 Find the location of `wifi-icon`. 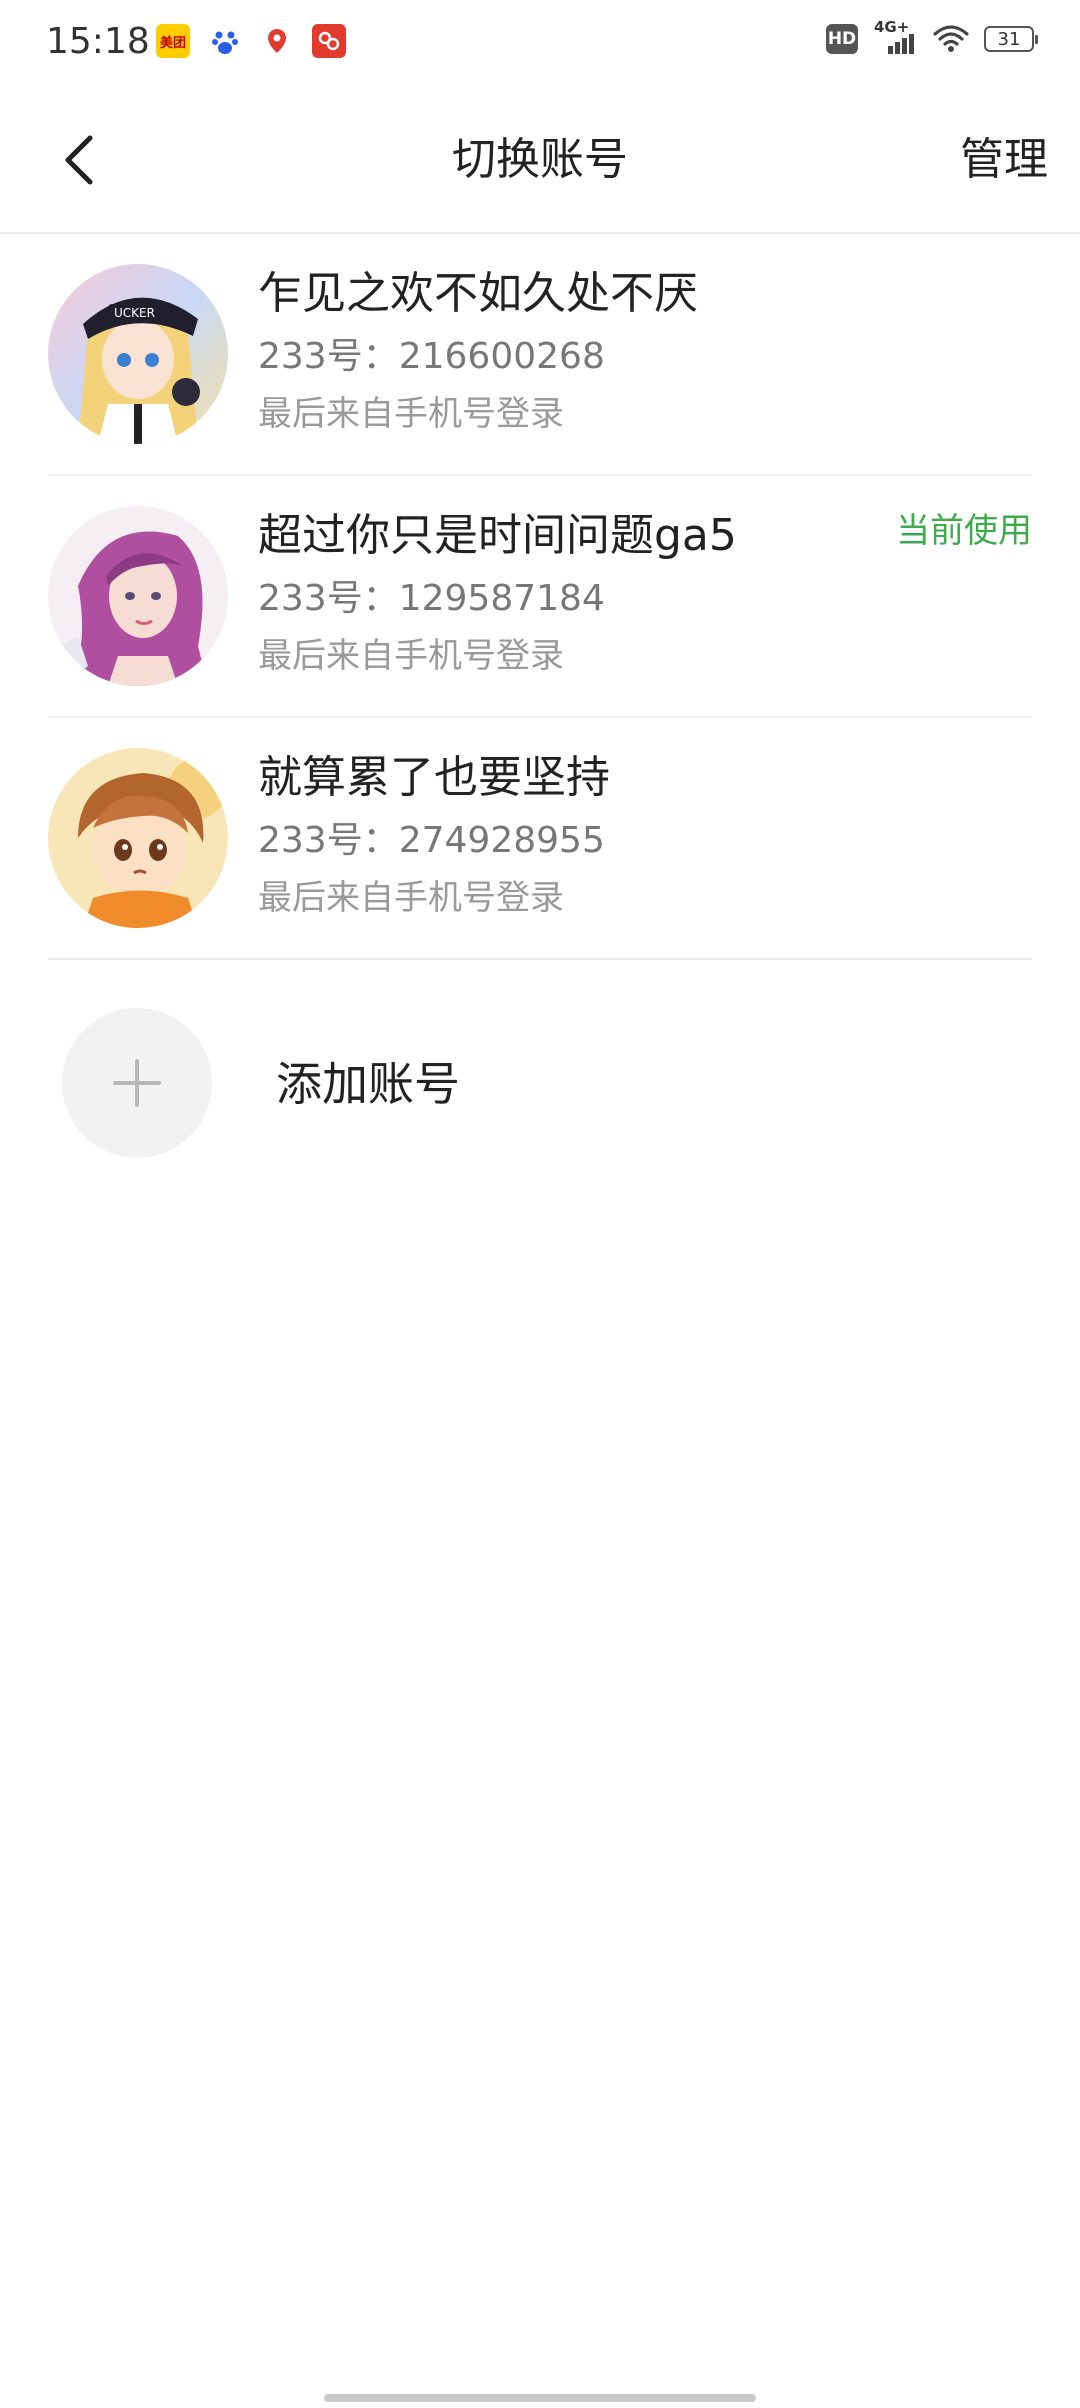

wifi-icon is located at coordinates (951, 38).